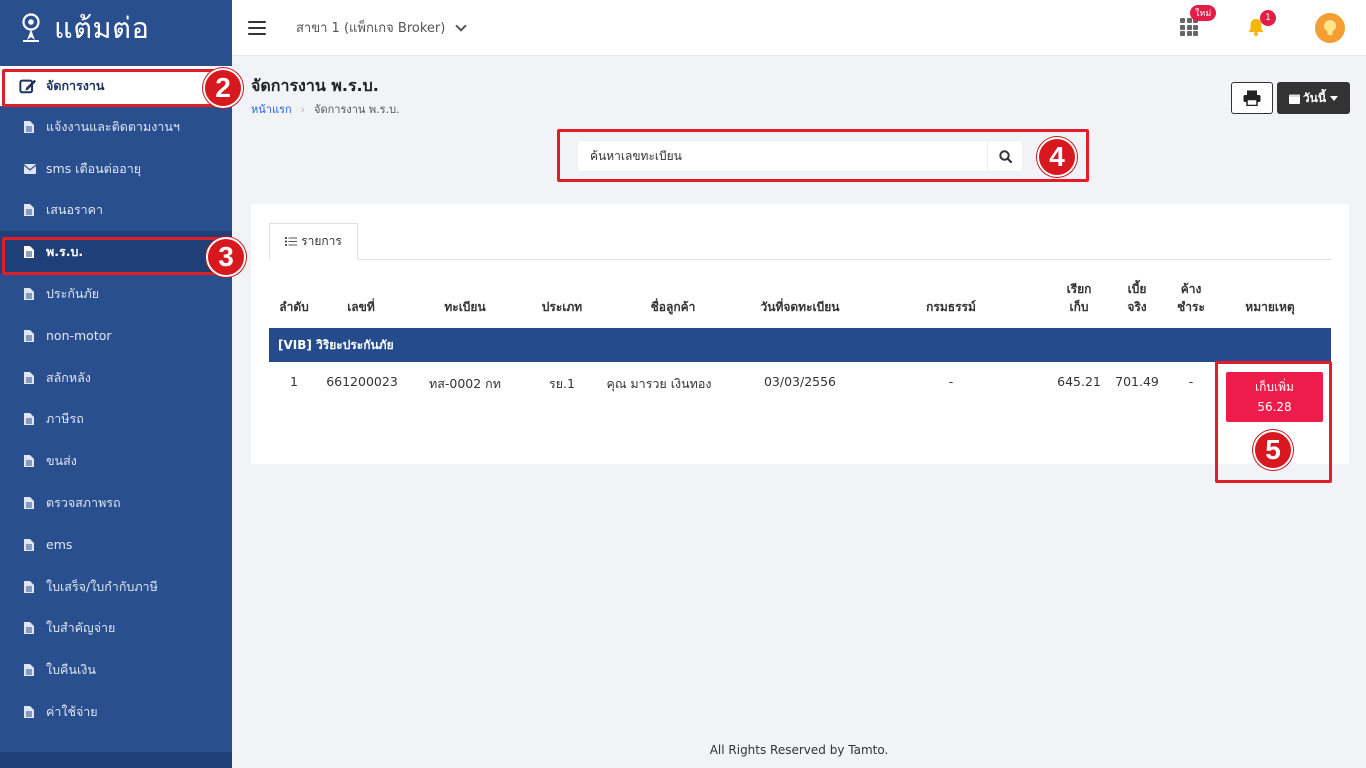 This screenshot has width=1366, height=768. I want to click on sidebar-item-job-tracking: แจ้งงานและติดตามงานฯ, so click(116, 127).